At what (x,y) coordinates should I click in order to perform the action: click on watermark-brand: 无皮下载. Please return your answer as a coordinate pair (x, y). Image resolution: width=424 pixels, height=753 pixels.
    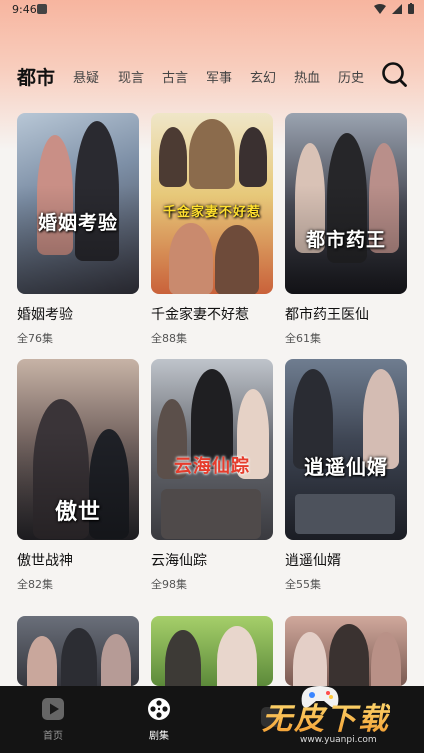
    Looking at the image, I should click on (326, 716).